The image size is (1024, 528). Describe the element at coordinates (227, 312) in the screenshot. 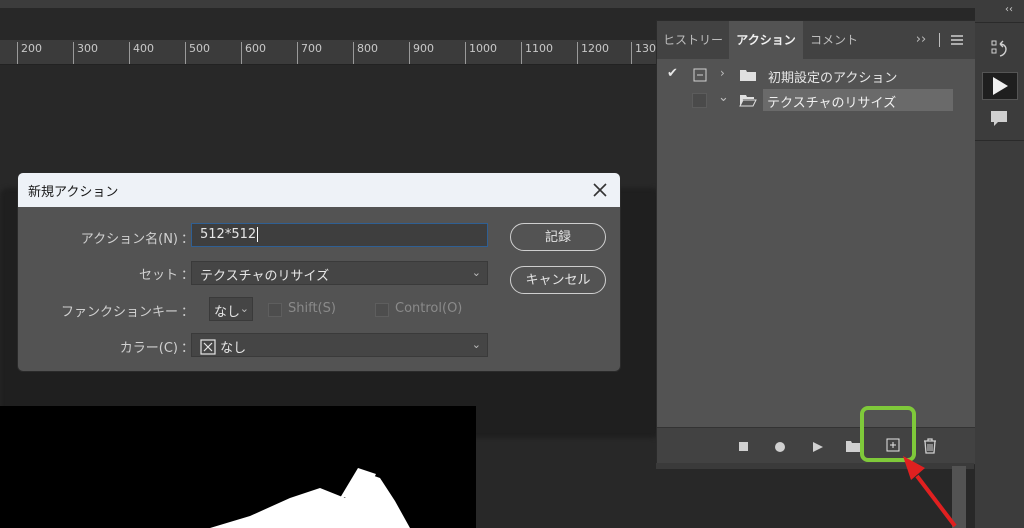

I see `function-key-value: なし` at that location.